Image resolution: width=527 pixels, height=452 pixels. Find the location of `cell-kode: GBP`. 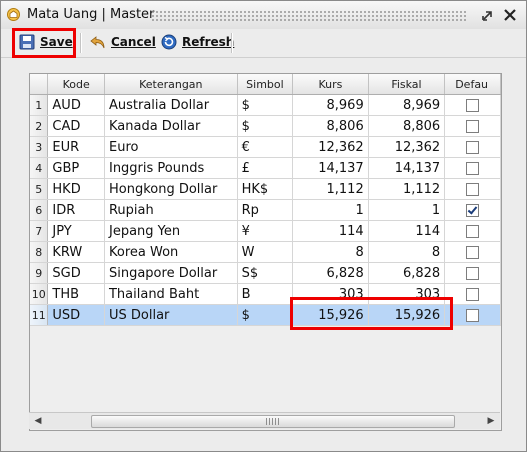

cell-kode: GBP is located at coordinates (76, 168).